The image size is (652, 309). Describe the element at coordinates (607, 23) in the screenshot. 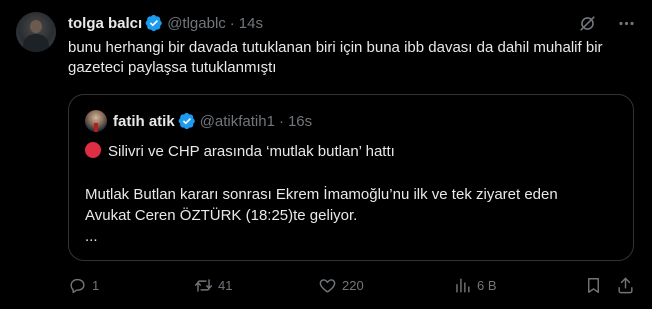

I see `top-actions` at that location.